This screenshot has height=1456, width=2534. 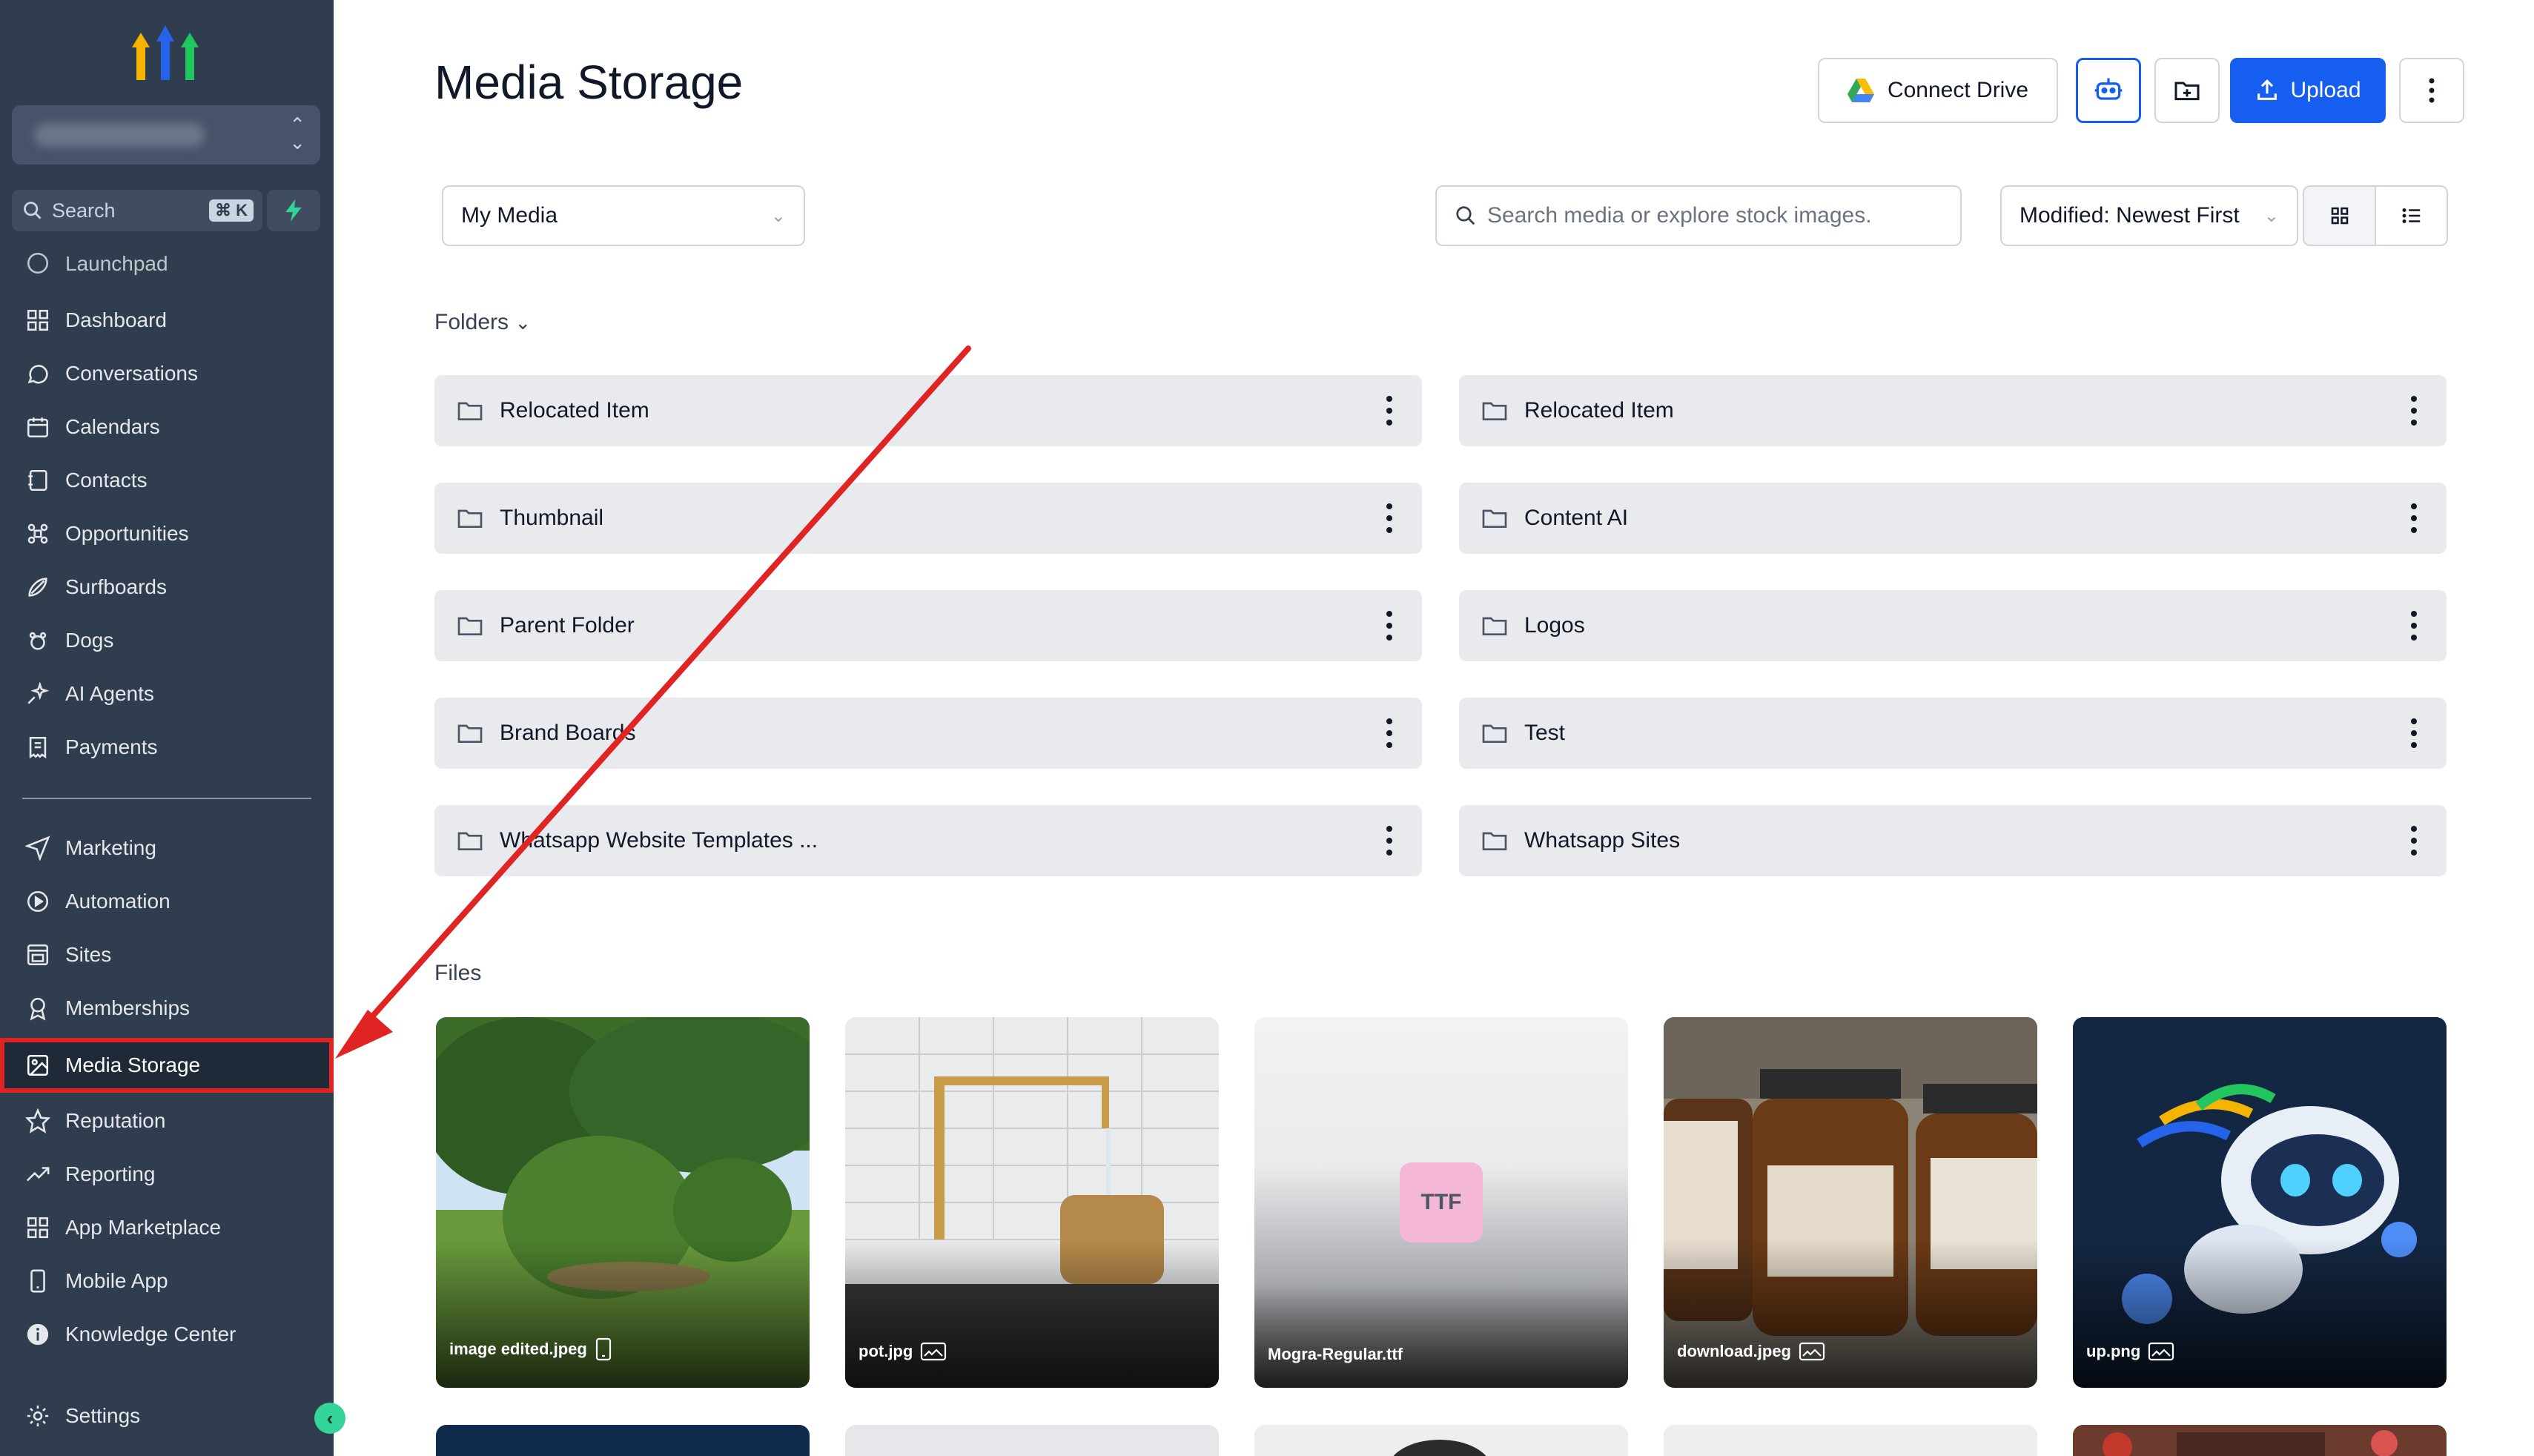 I want to click on sort-select: Modified: Newest First ⌄, so click(x=2149, y=216).